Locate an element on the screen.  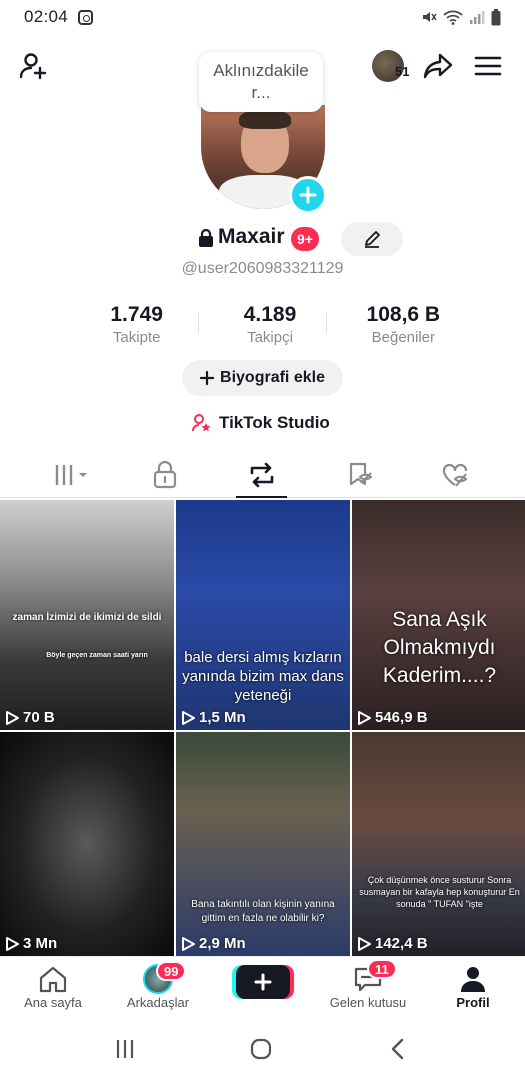
stat-value: 1.749 is located at coordinates (136, 314).